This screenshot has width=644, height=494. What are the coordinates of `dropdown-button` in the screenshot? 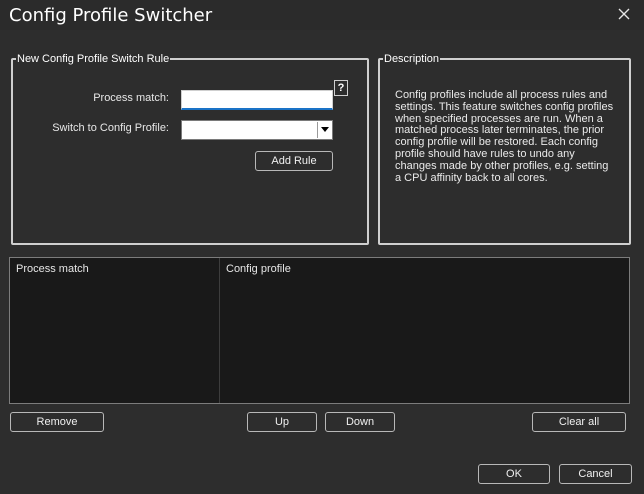 It's located at (324, 130).